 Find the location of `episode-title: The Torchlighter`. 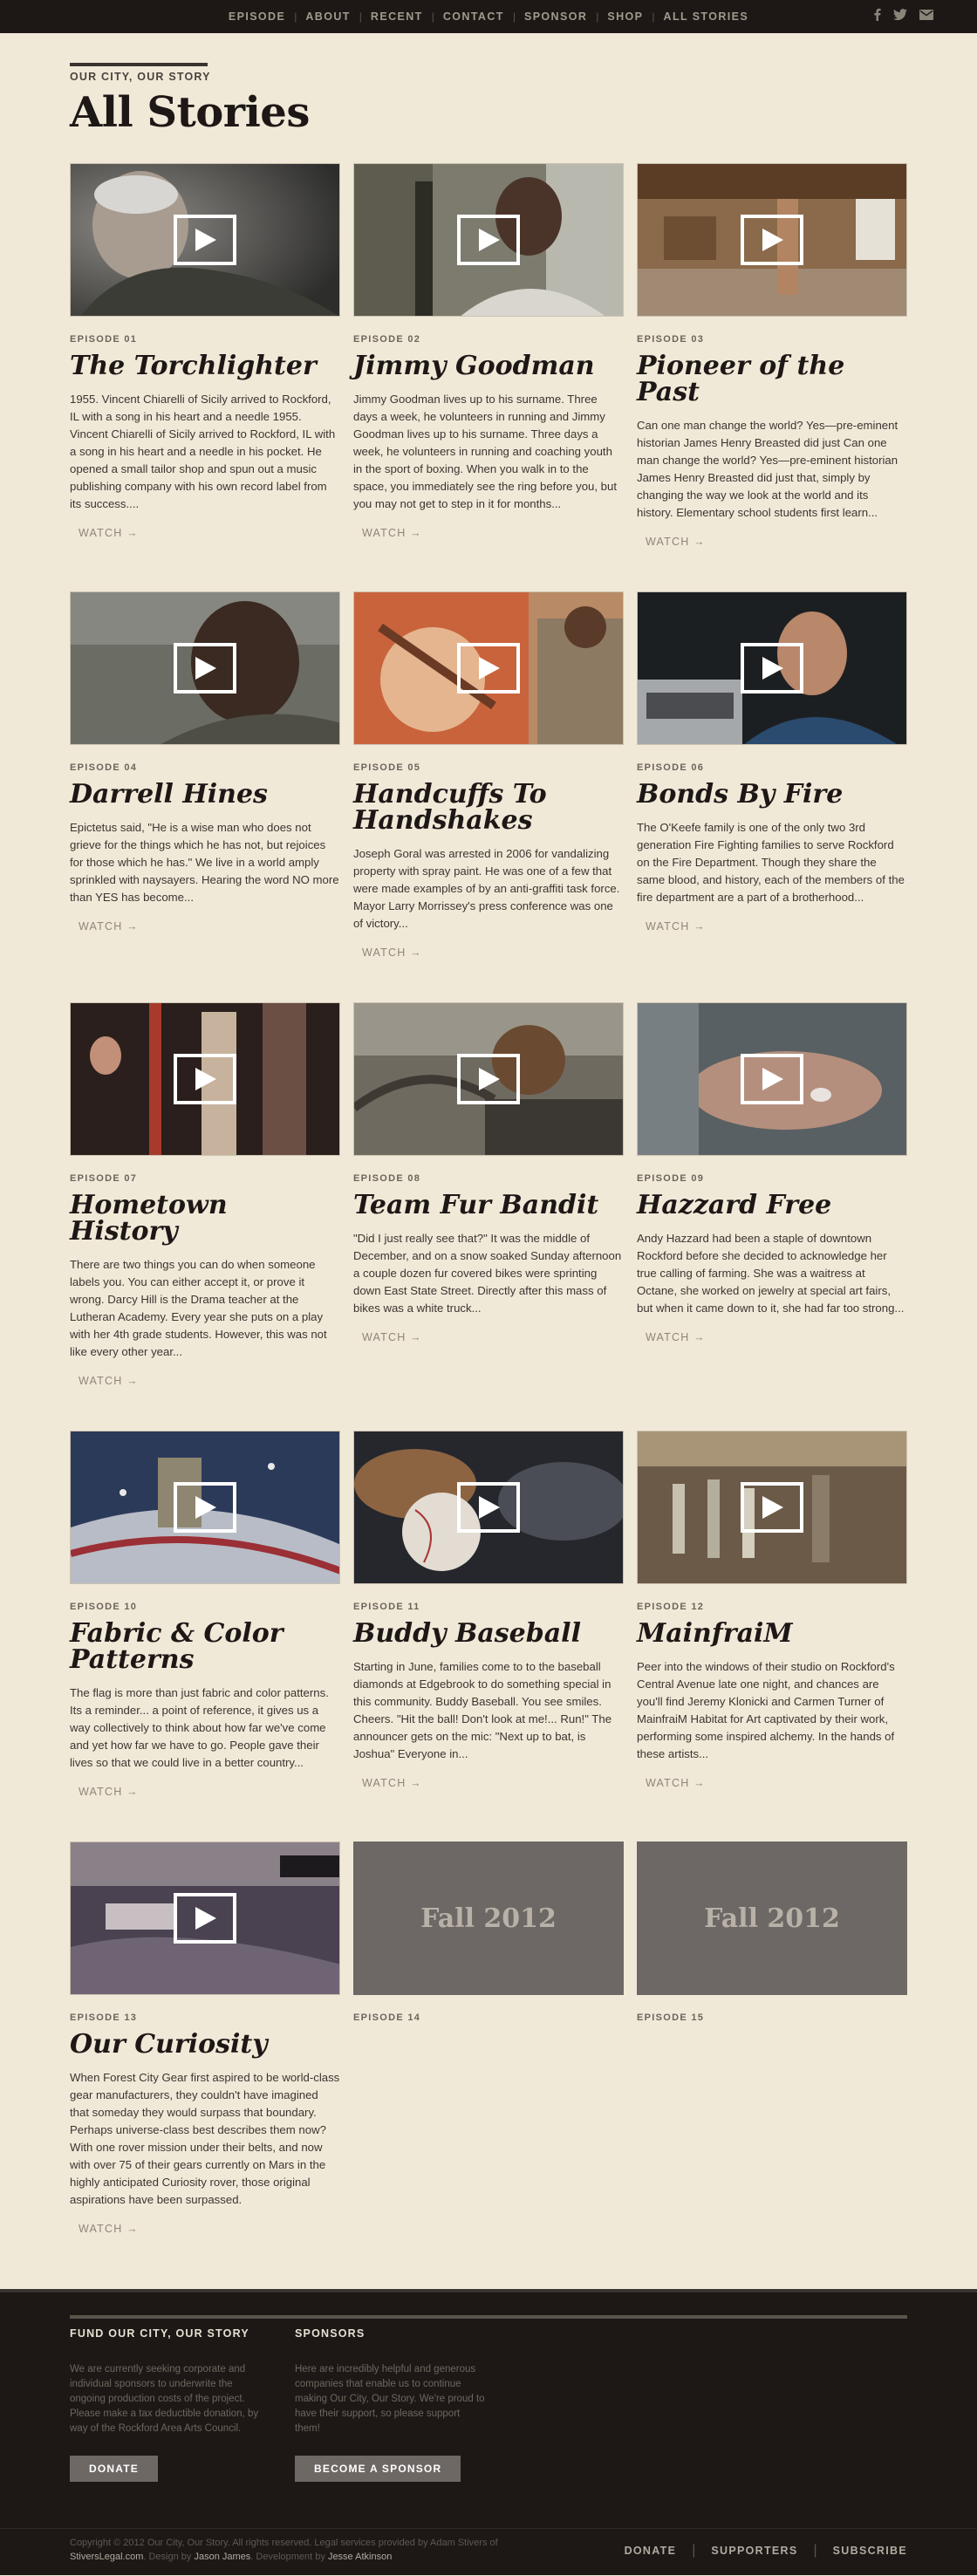

episode-title: The Torchlighter is located at coordinates (205, 366).